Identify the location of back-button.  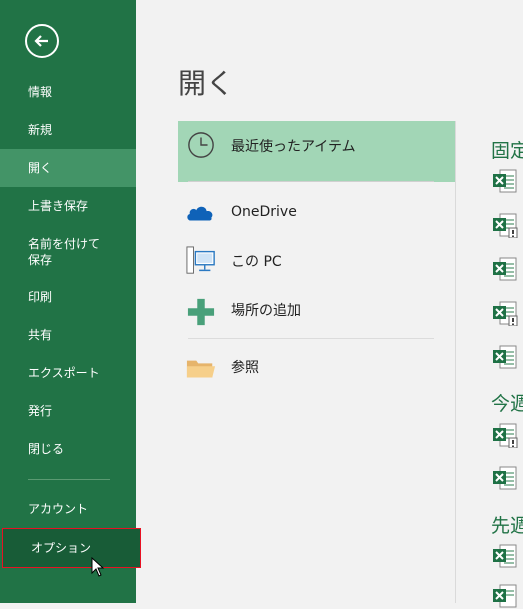
(42, 41).